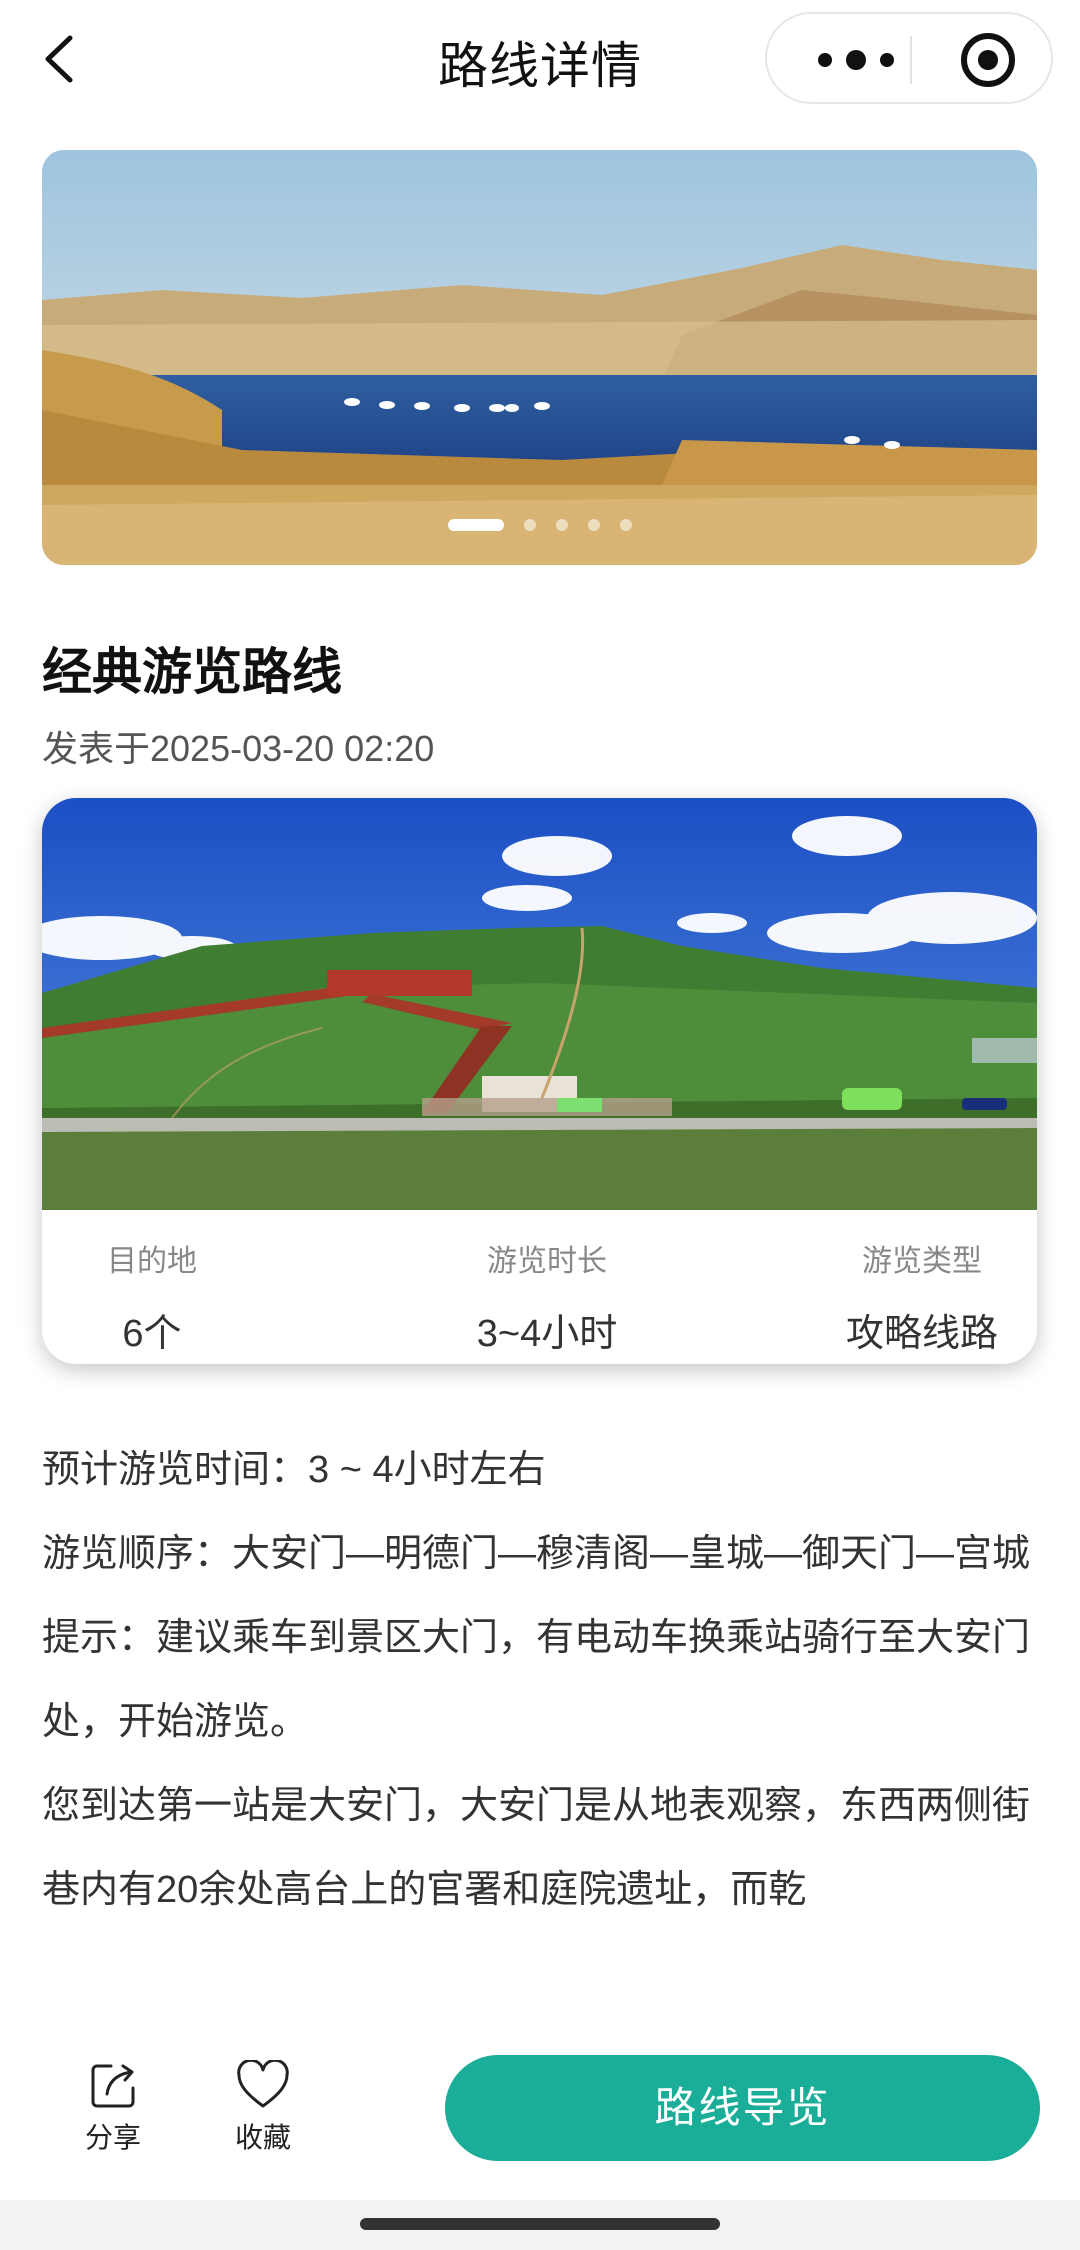 Image resolution: width=1080 pixels, height=2250 pixels. I want to click on publish-time: 发表于2025-03-20 02:20, so click(238, 748).